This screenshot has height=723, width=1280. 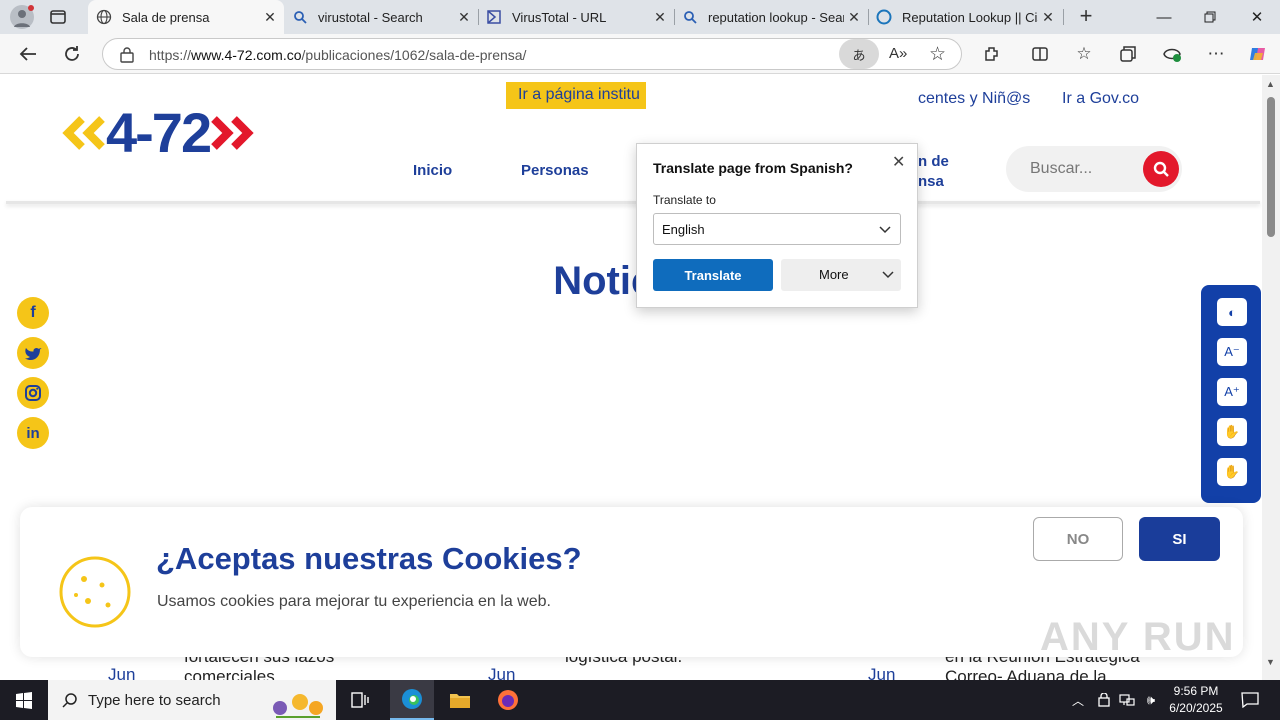 What do you see at coordinates (974, 99) in the screenshot?
I see `children-link: centes y Niñ@s` at bounding box center [974, 99].